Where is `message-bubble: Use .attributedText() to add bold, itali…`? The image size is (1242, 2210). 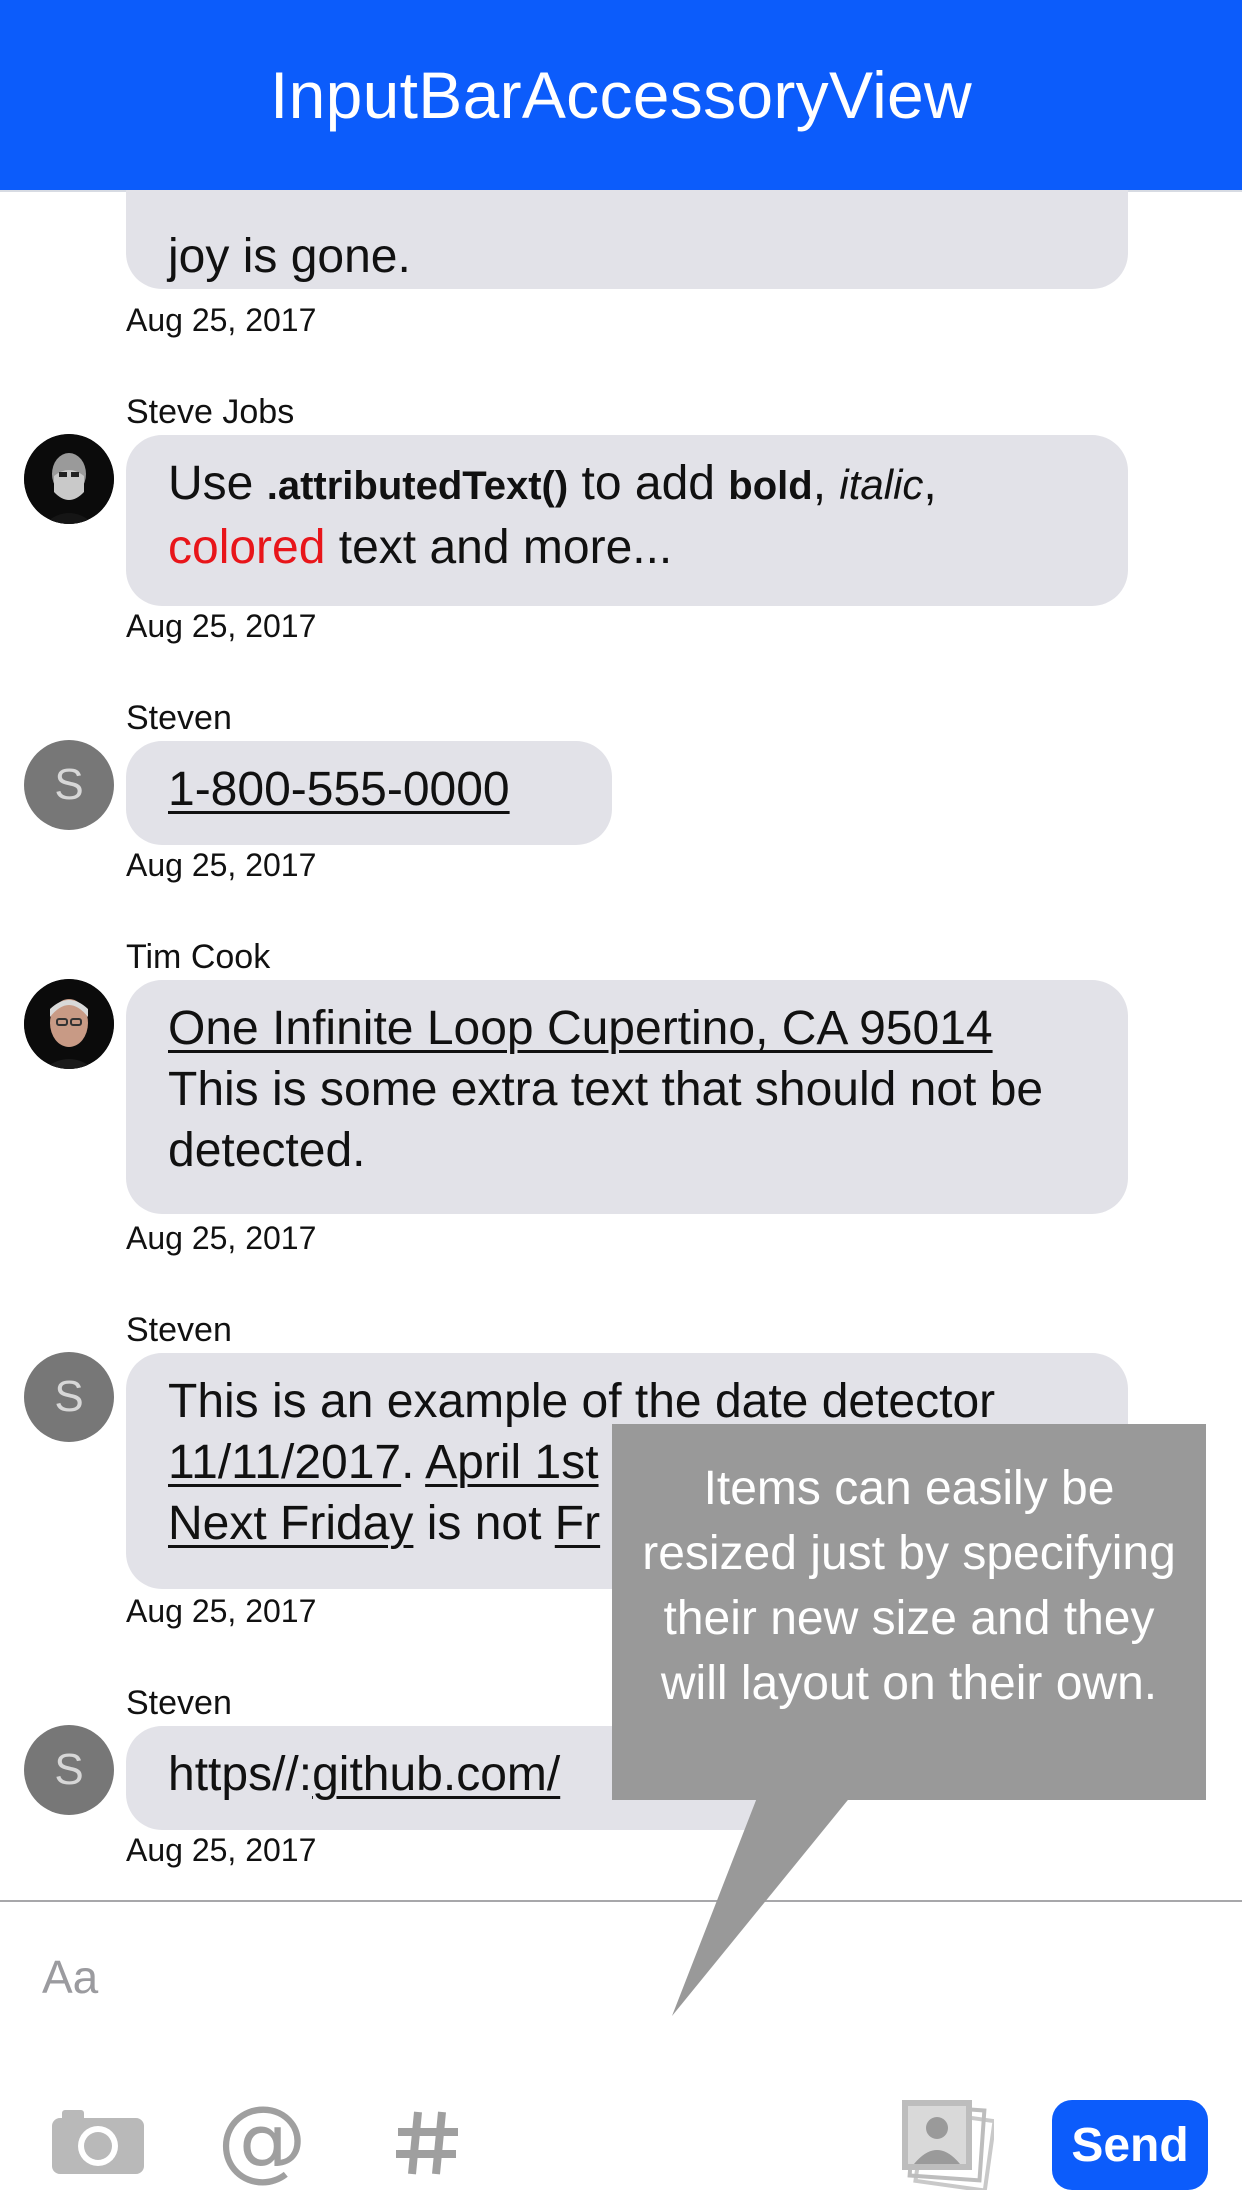 message-bubble: Use .attributedText() to add bold, itali… is located at coordinates (627, 520).